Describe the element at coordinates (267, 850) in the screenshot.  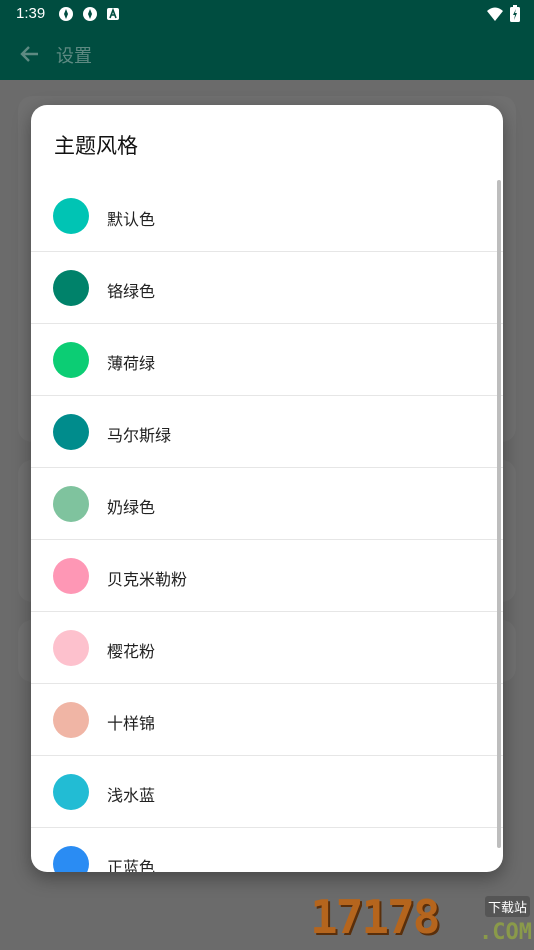
I see `theme-option: 正蓝色` at that location.